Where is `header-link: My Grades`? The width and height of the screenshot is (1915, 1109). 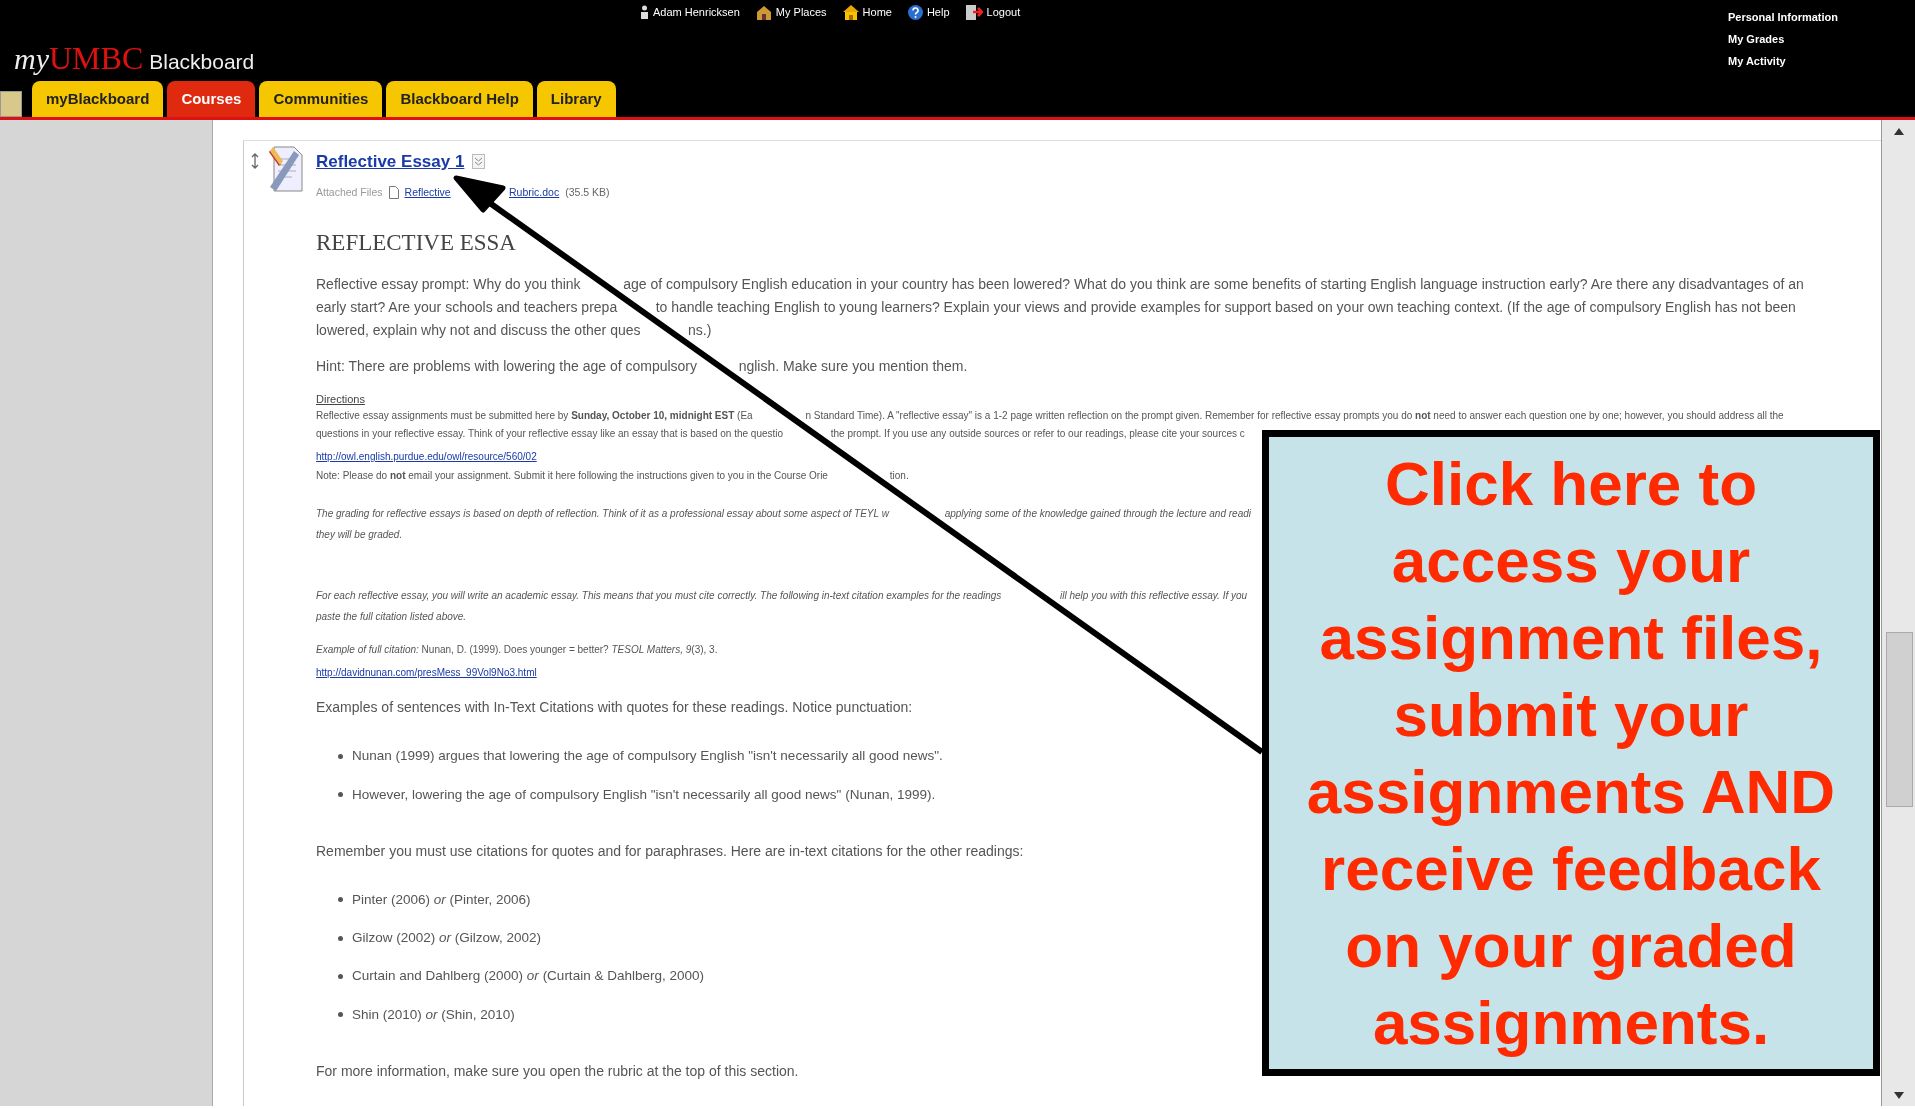 header-link: My Grades is located at coordinates (1783, 39).